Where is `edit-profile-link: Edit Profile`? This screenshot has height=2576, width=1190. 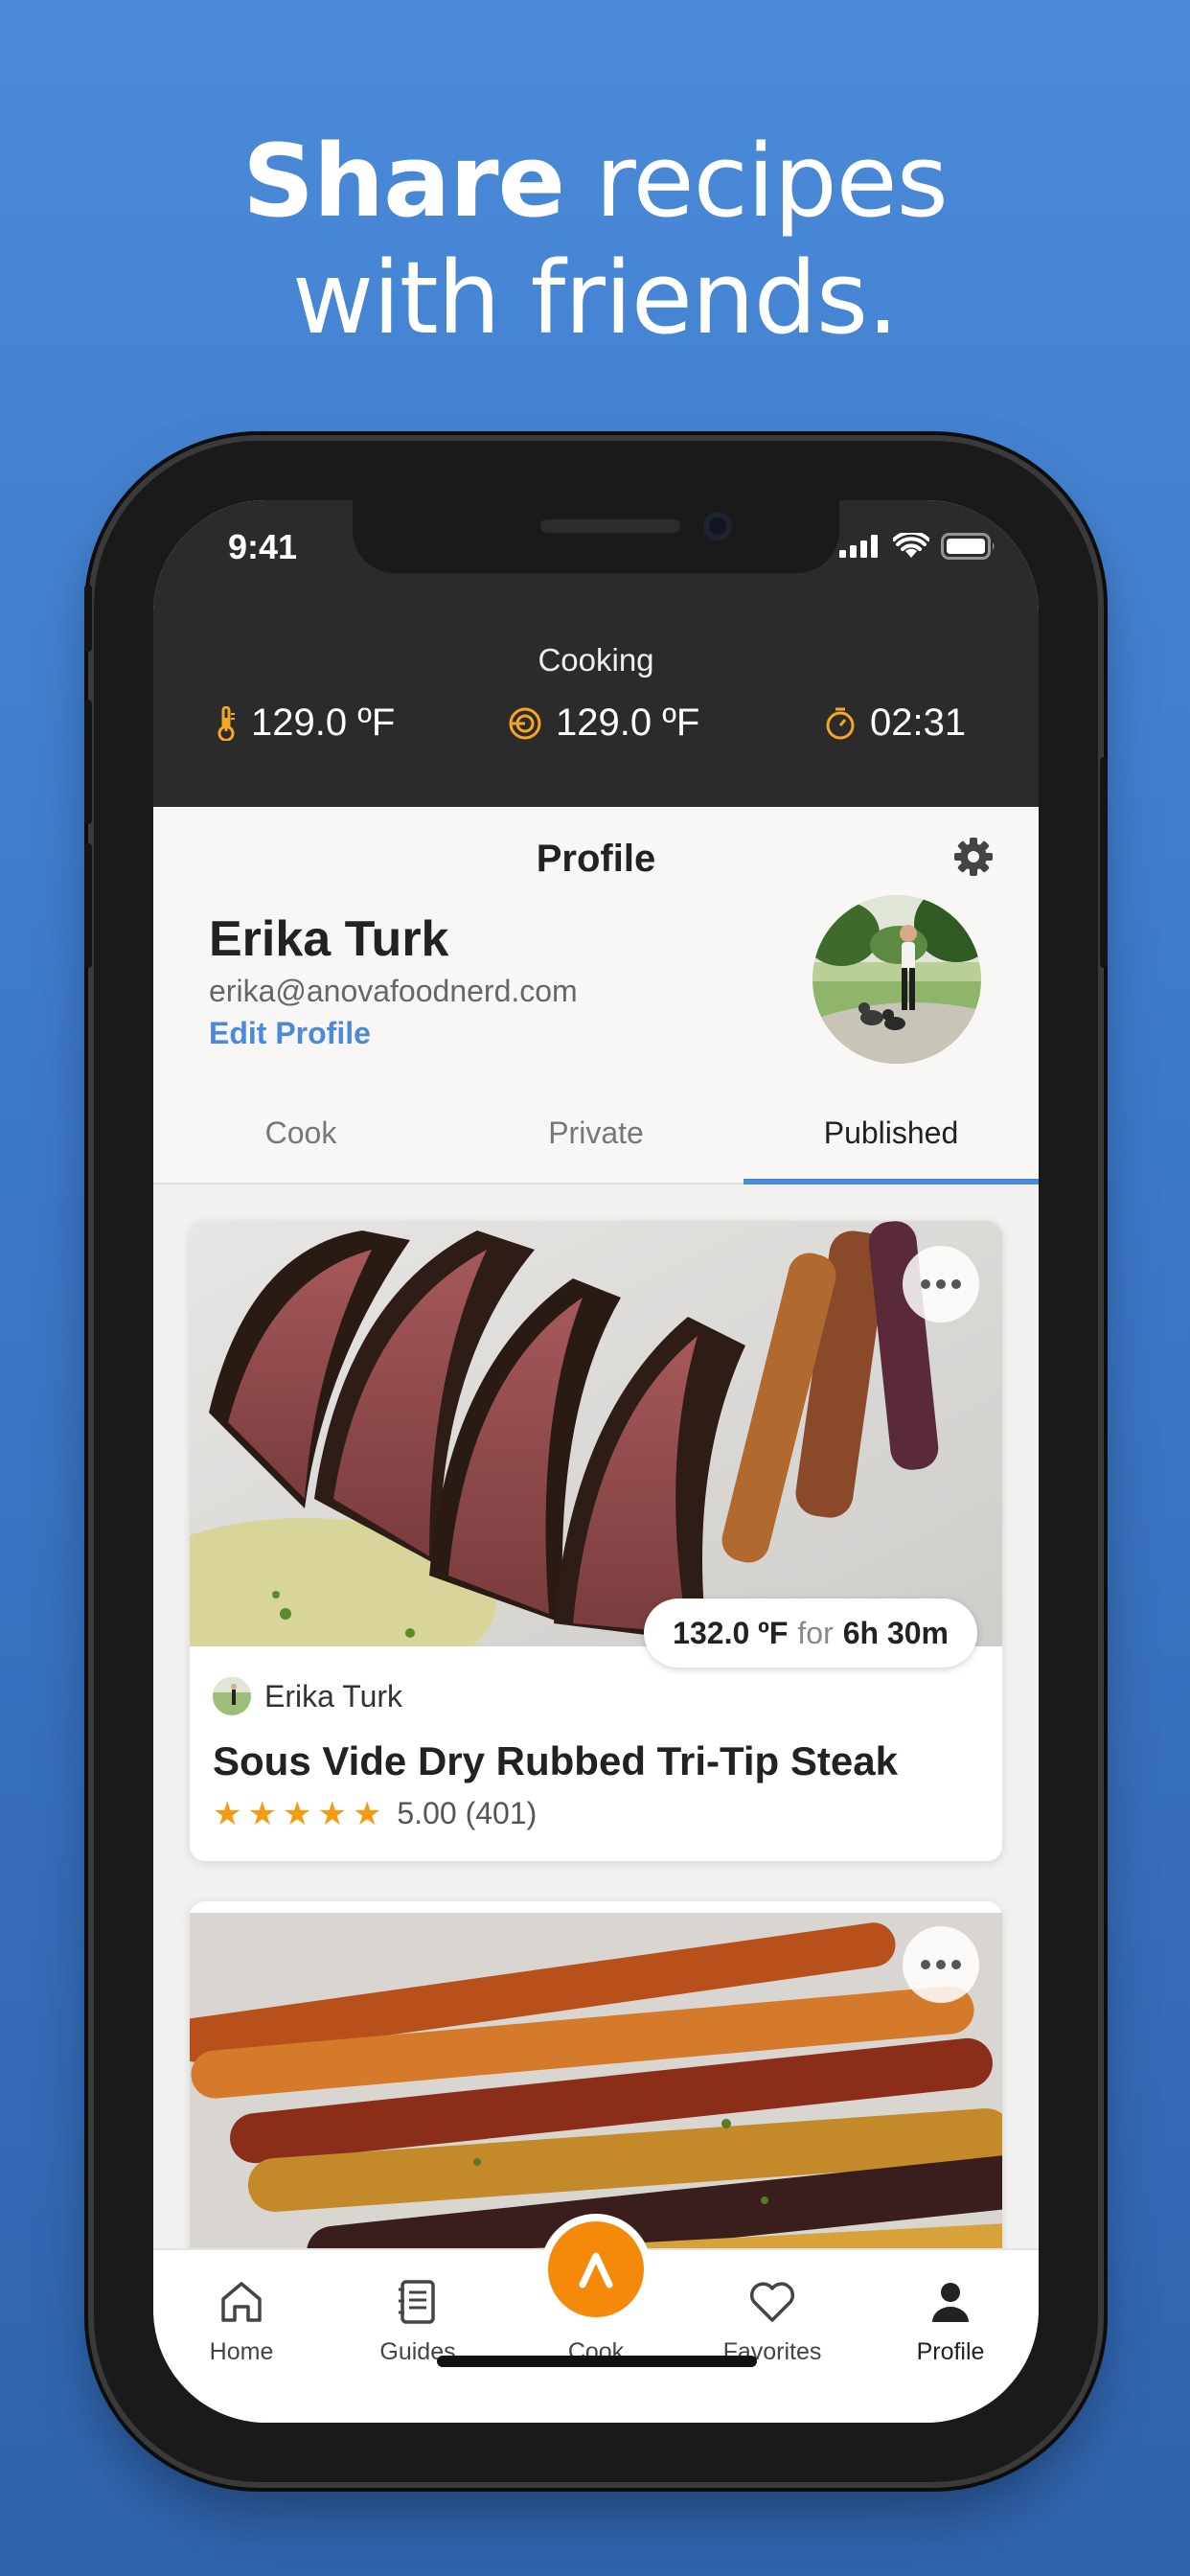 edit-profile-link: Edit Profile is located at coordinates (290, 1033).